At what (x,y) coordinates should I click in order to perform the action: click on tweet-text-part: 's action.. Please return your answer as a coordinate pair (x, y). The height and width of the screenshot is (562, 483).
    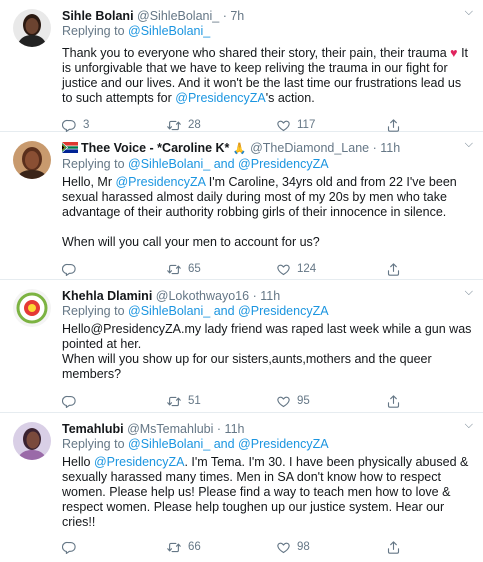
    Looking at the image, I should click on (290, 98).